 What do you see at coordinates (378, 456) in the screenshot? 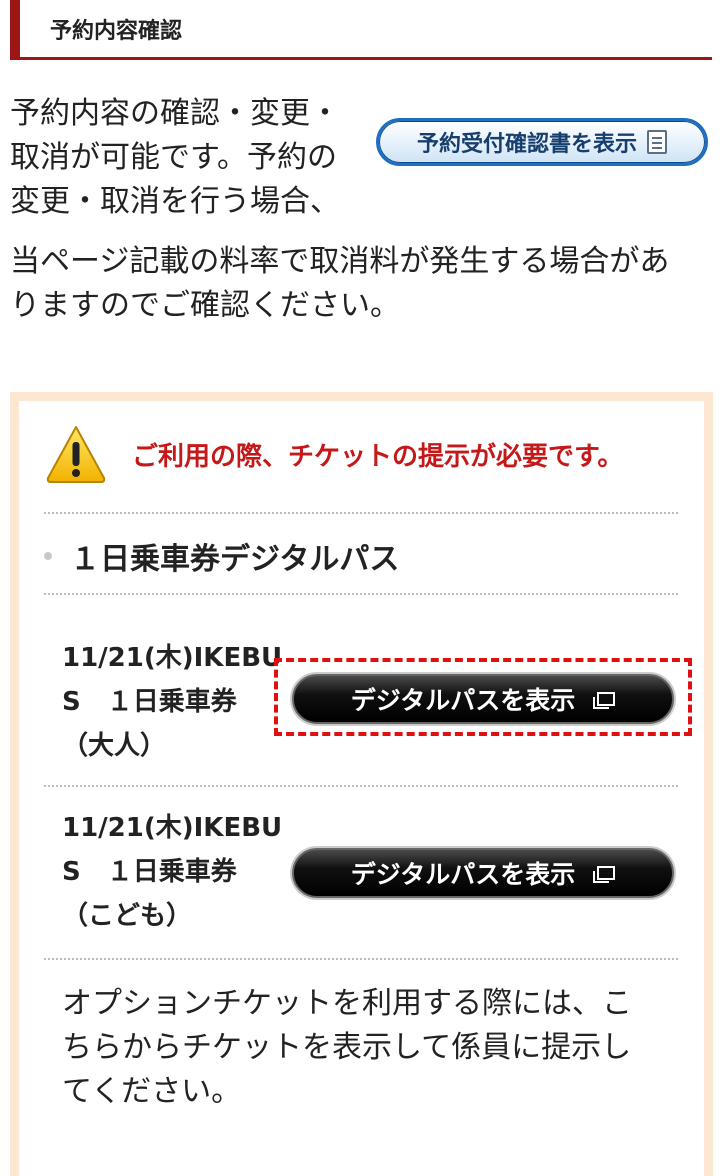
I see `warning-text: ご利用の際、チケットの提示が必要です。` at bounding box center [378, 456].